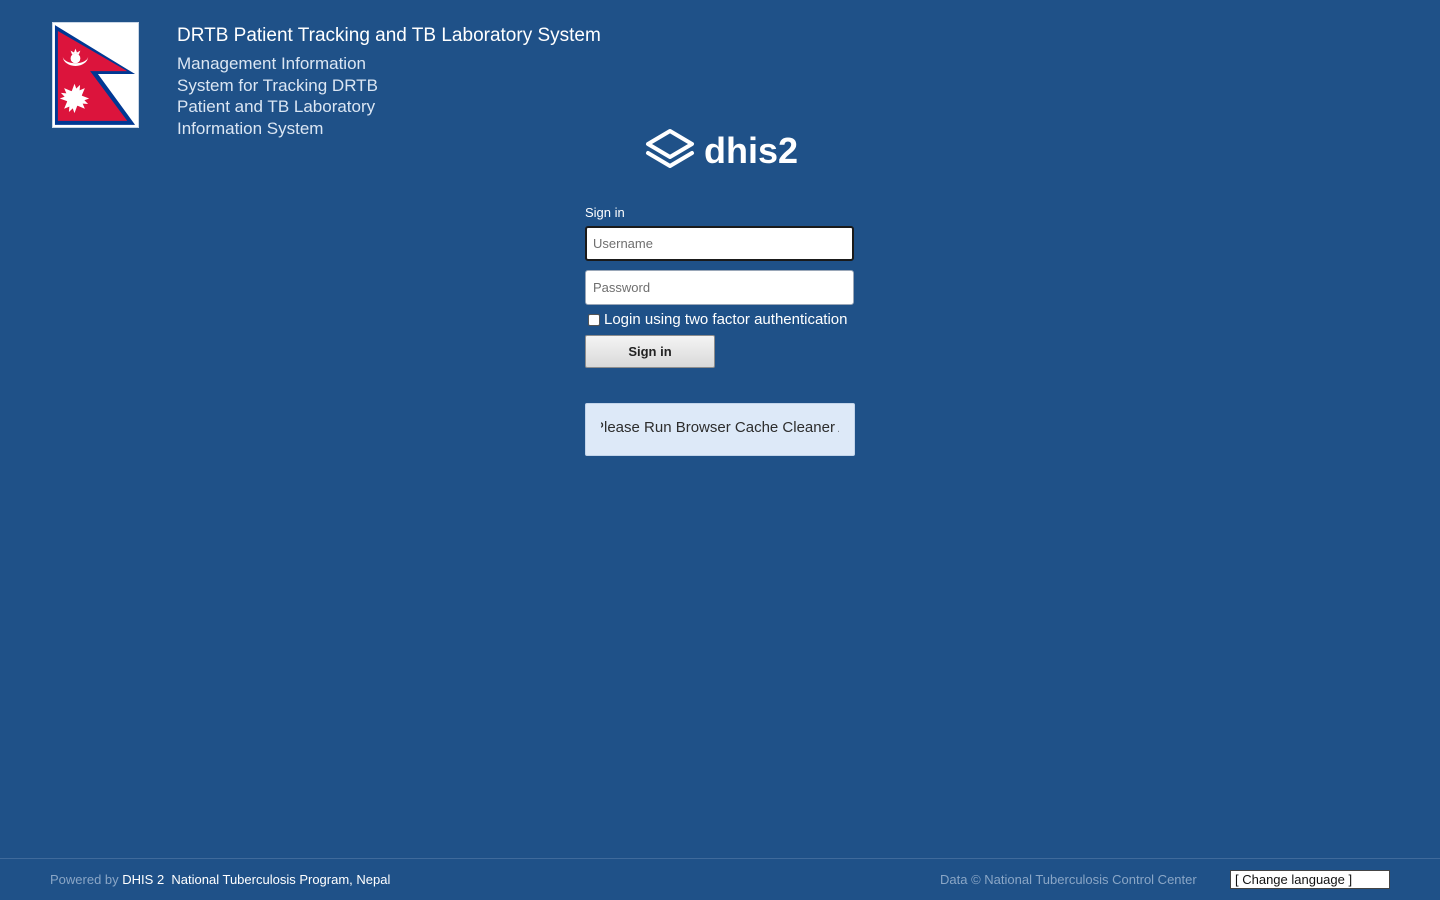  I want to click on signin-heading: Sign in, so click(605, 212).